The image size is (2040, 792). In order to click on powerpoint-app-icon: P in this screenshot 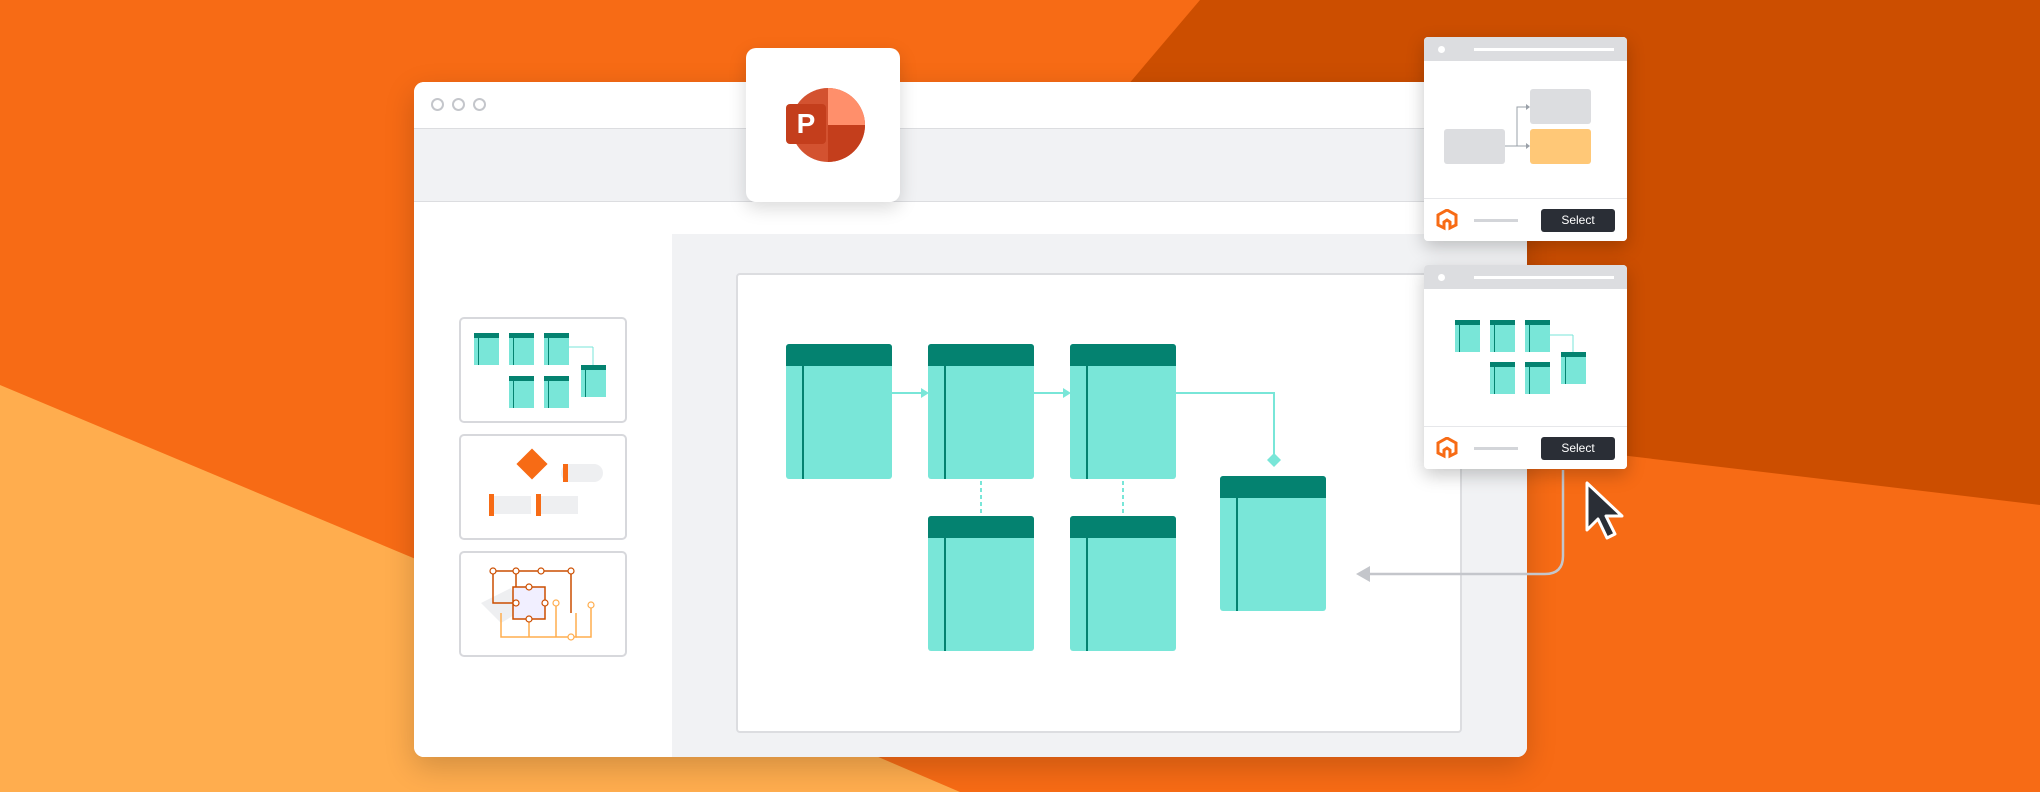, I will do `click(823, 125)`.